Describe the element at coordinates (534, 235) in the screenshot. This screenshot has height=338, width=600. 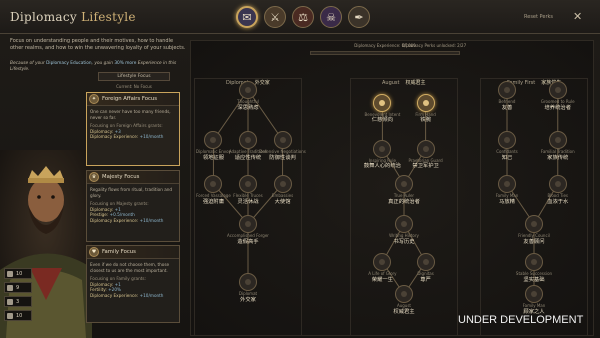
I see `perk-name: Friendly Council` at that location.